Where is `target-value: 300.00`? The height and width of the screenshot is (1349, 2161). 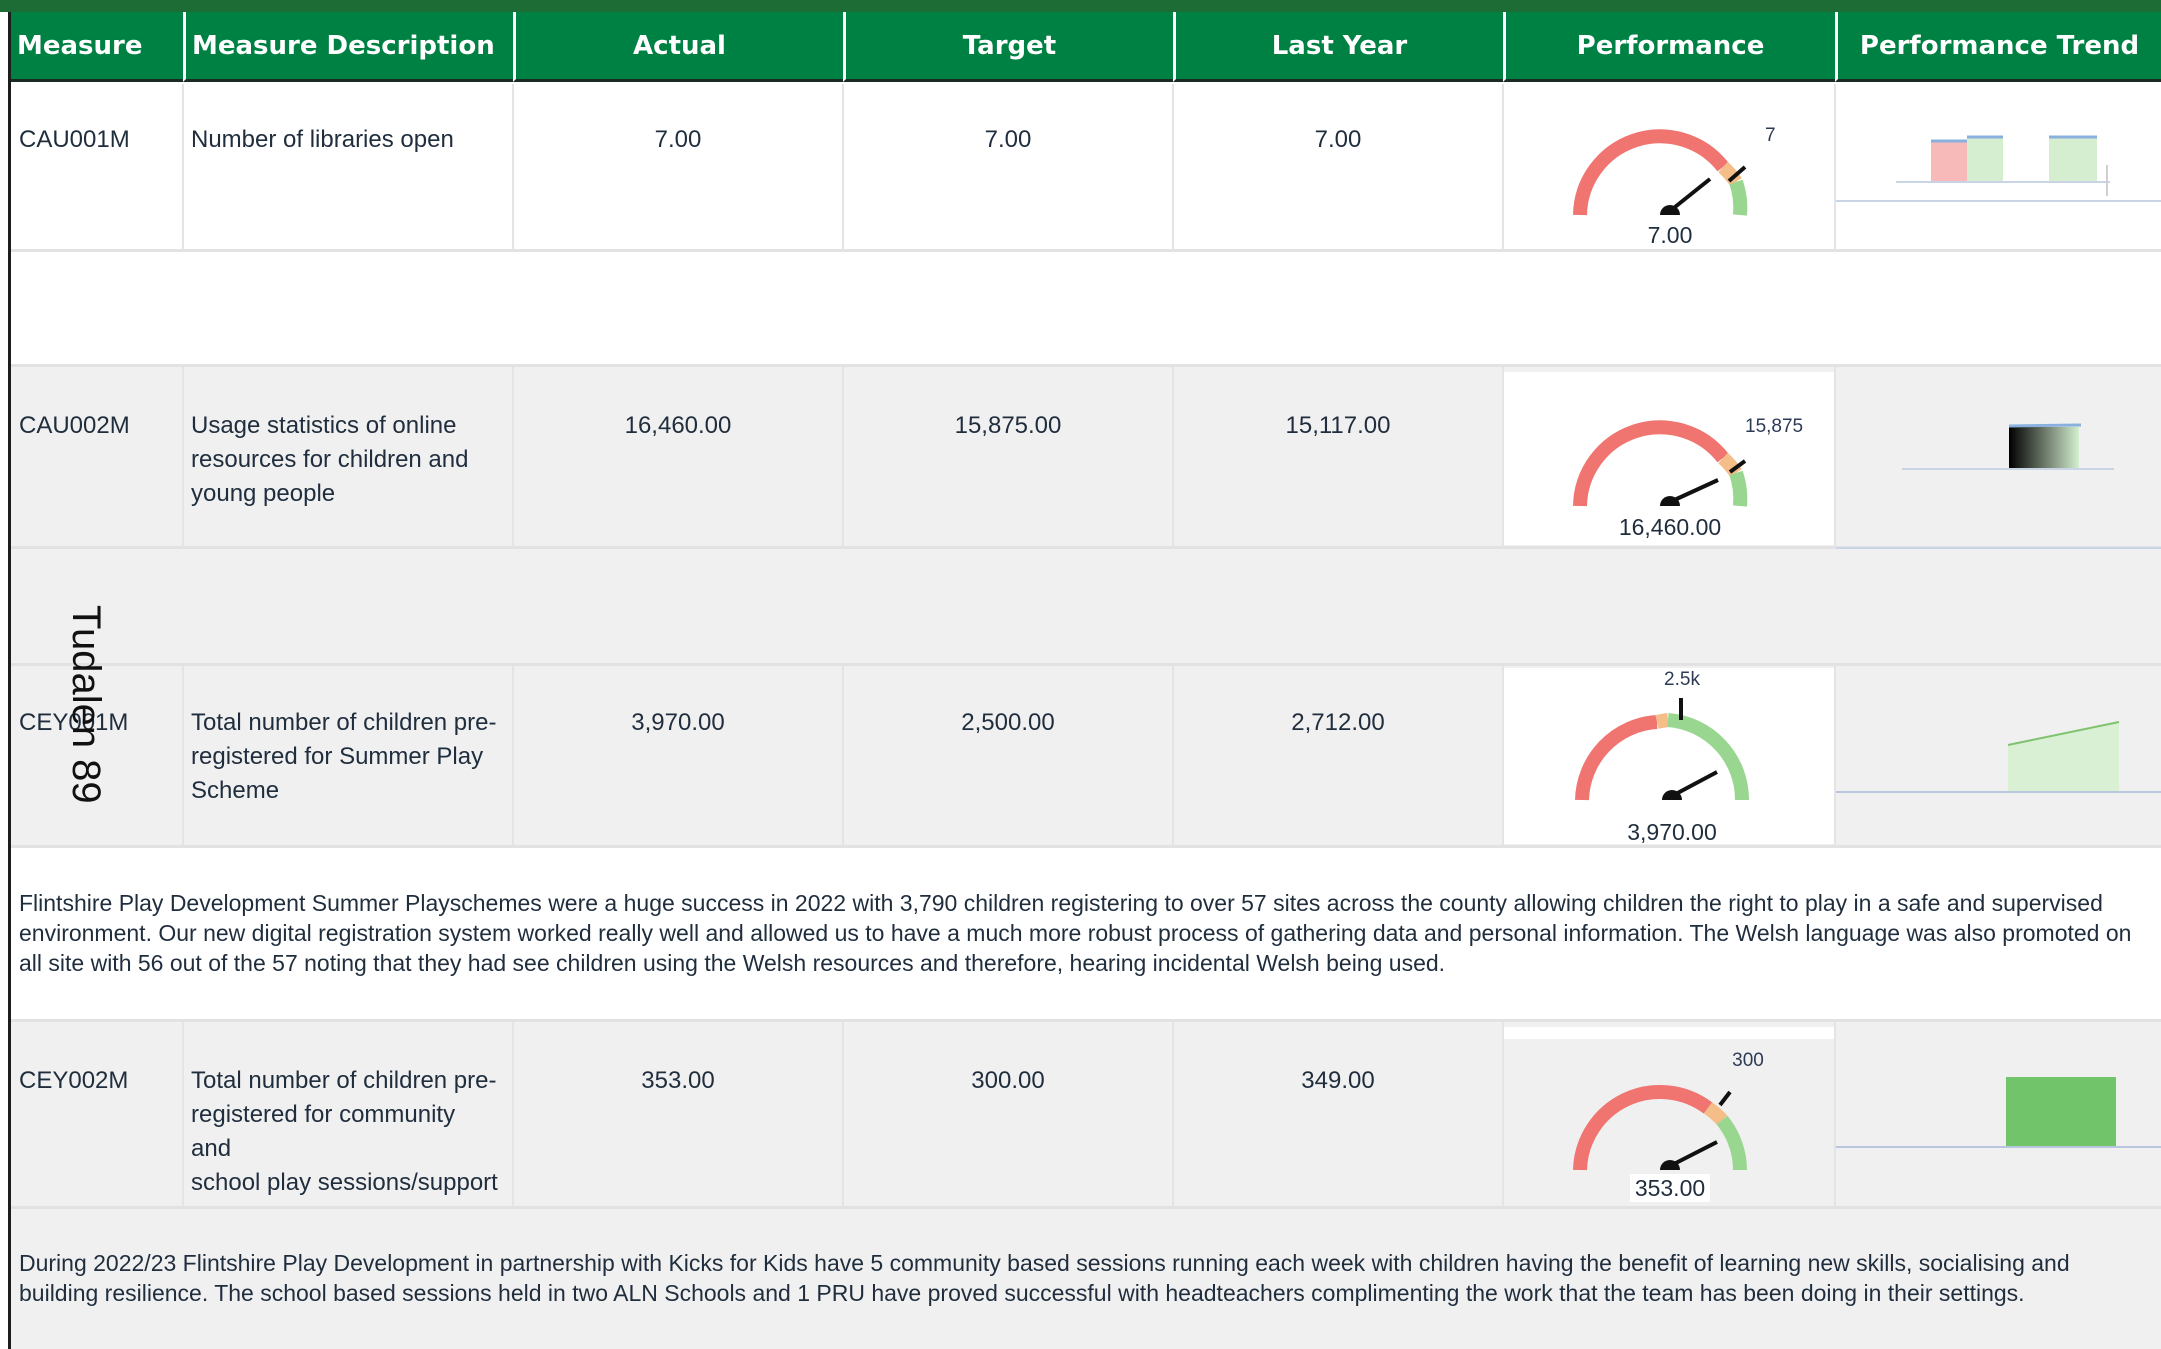 target-value: 300.00 is located at coordinates (1008, 1080).